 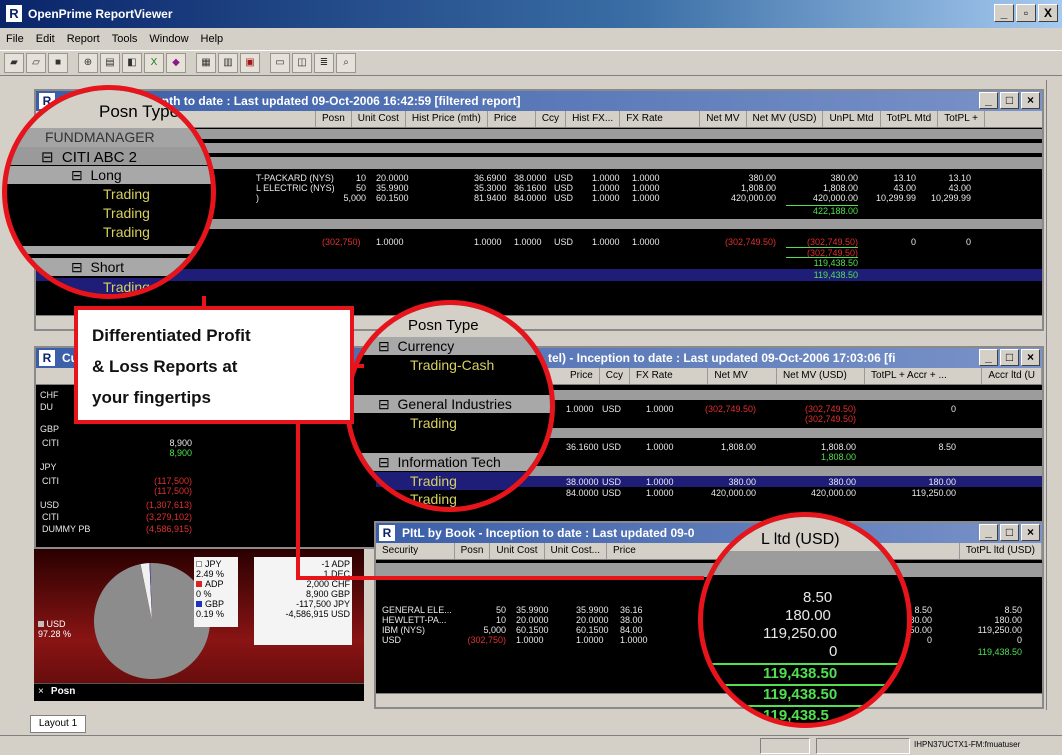 What do you see at coordinates (1019, 640) in the screenshot?
I see `cell-totpl-usd: 0` at bounding box center [1019, 640].